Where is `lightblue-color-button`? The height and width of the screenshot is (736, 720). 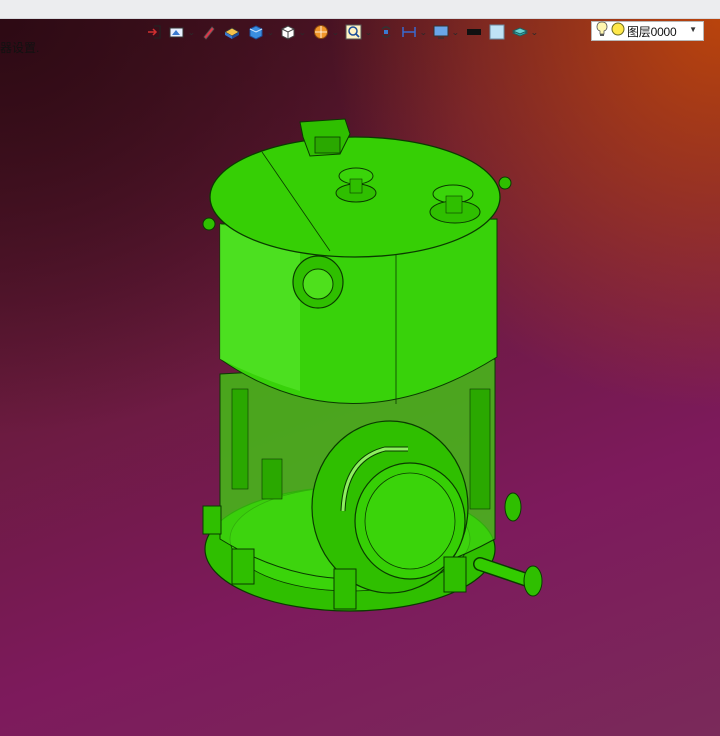
lightblue-color-button is located at coordinates (497, 32).